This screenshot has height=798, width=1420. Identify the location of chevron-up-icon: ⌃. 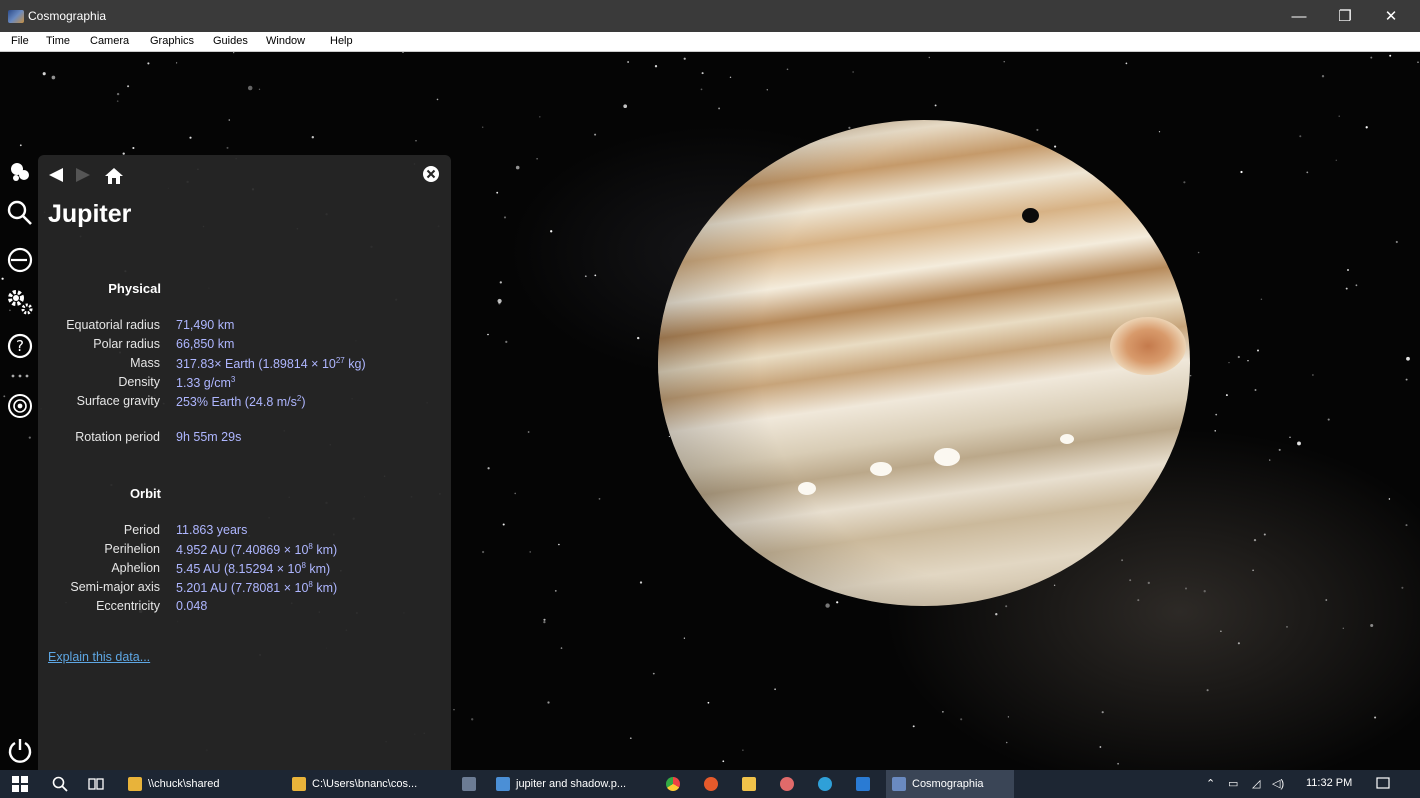
(1210, 783).